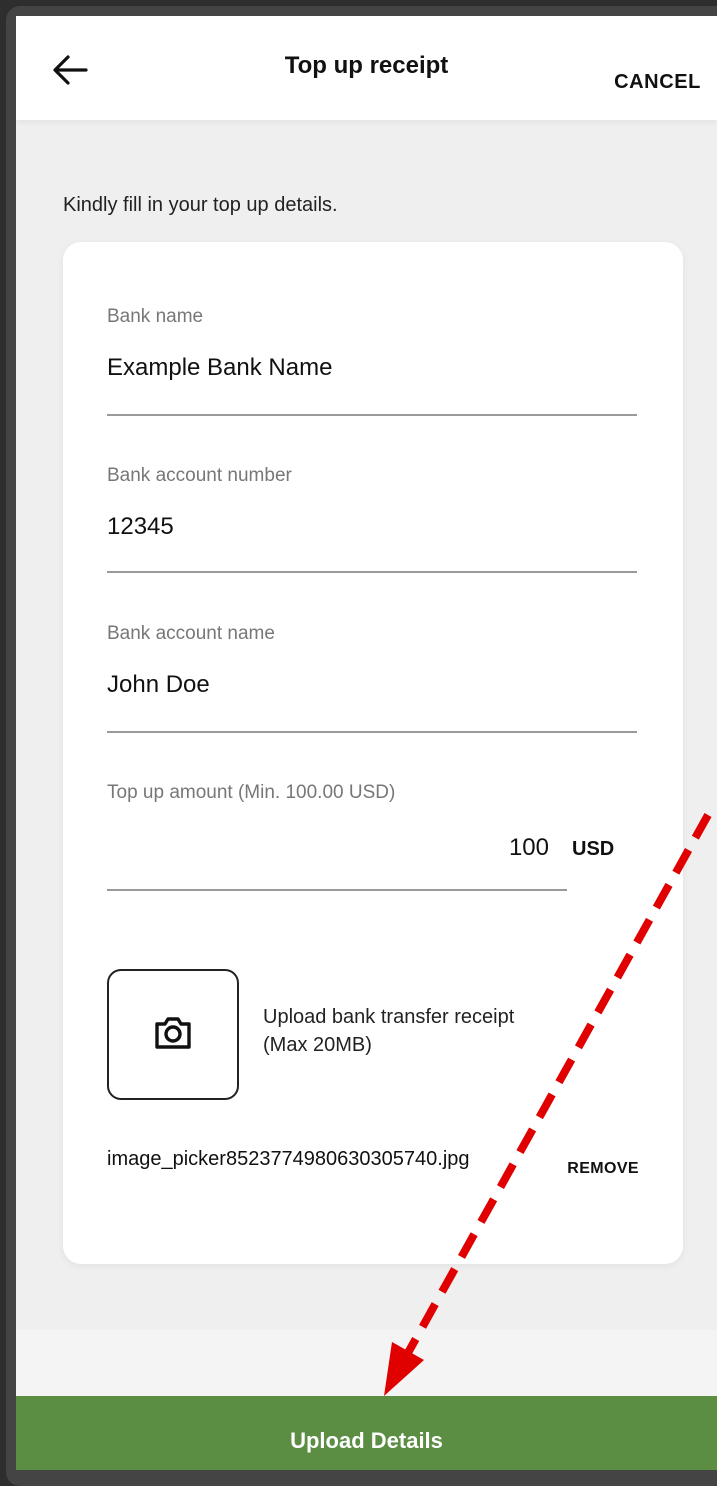 Image resolution: width=717 pixels, height=1486 pixels. Describe the element at coordinates (317, 1045) in the screenshot. I see `upload-text-line2: (Max 20MB)` at that location.